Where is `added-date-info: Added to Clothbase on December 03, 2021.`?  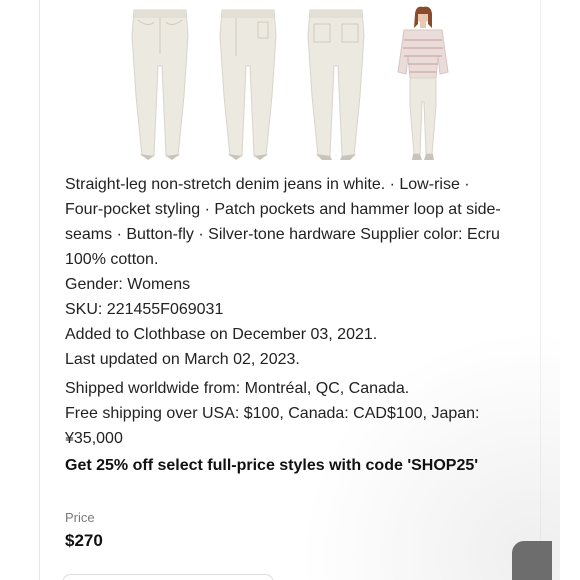
added-date-info: Added to Clothbase on December 03, 2021. is located at coordinates (221, 334).